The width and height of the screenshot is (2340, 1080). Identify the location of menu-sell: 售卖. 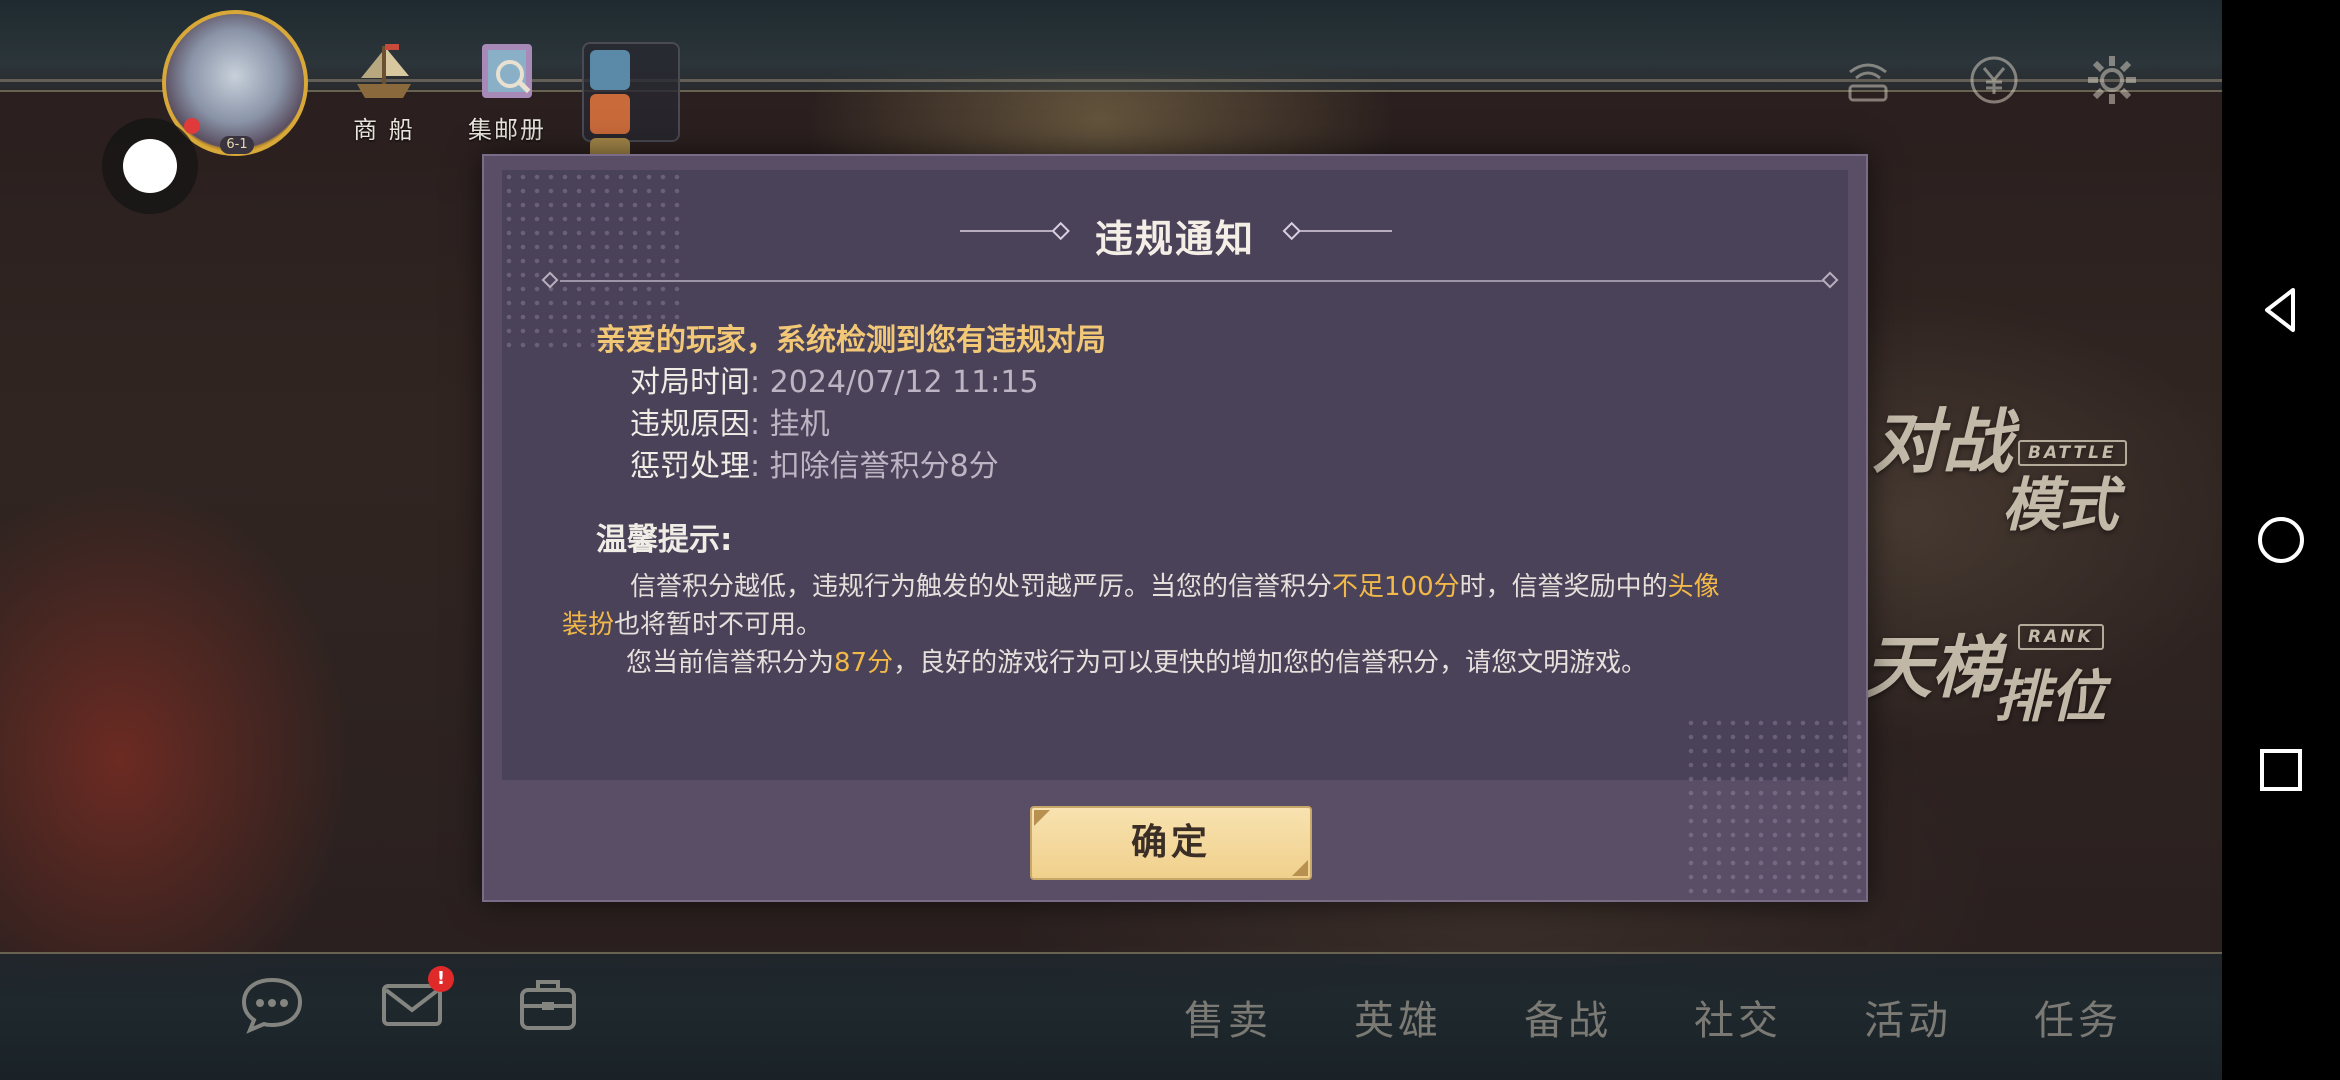
(1269, 1017).